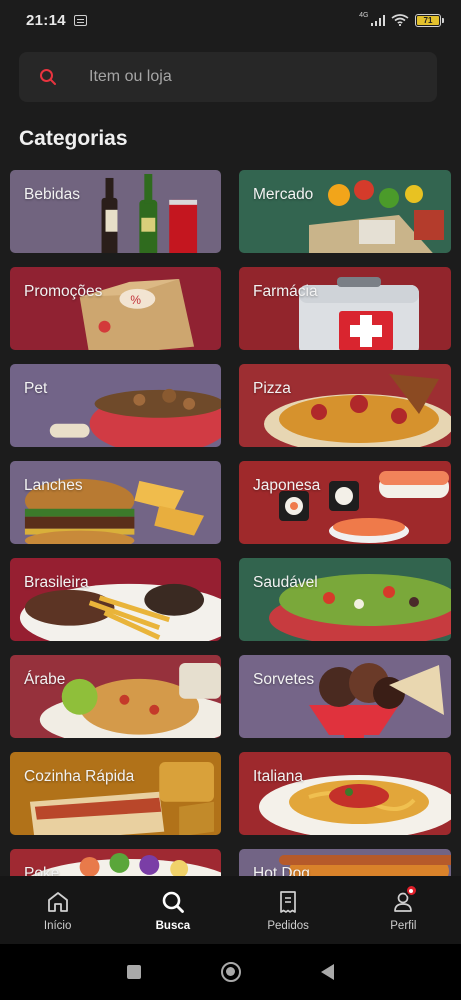  Describe the element at coordinates (57, 925) in the screenshot. I see `nav-label-inicio: Início` at that location.